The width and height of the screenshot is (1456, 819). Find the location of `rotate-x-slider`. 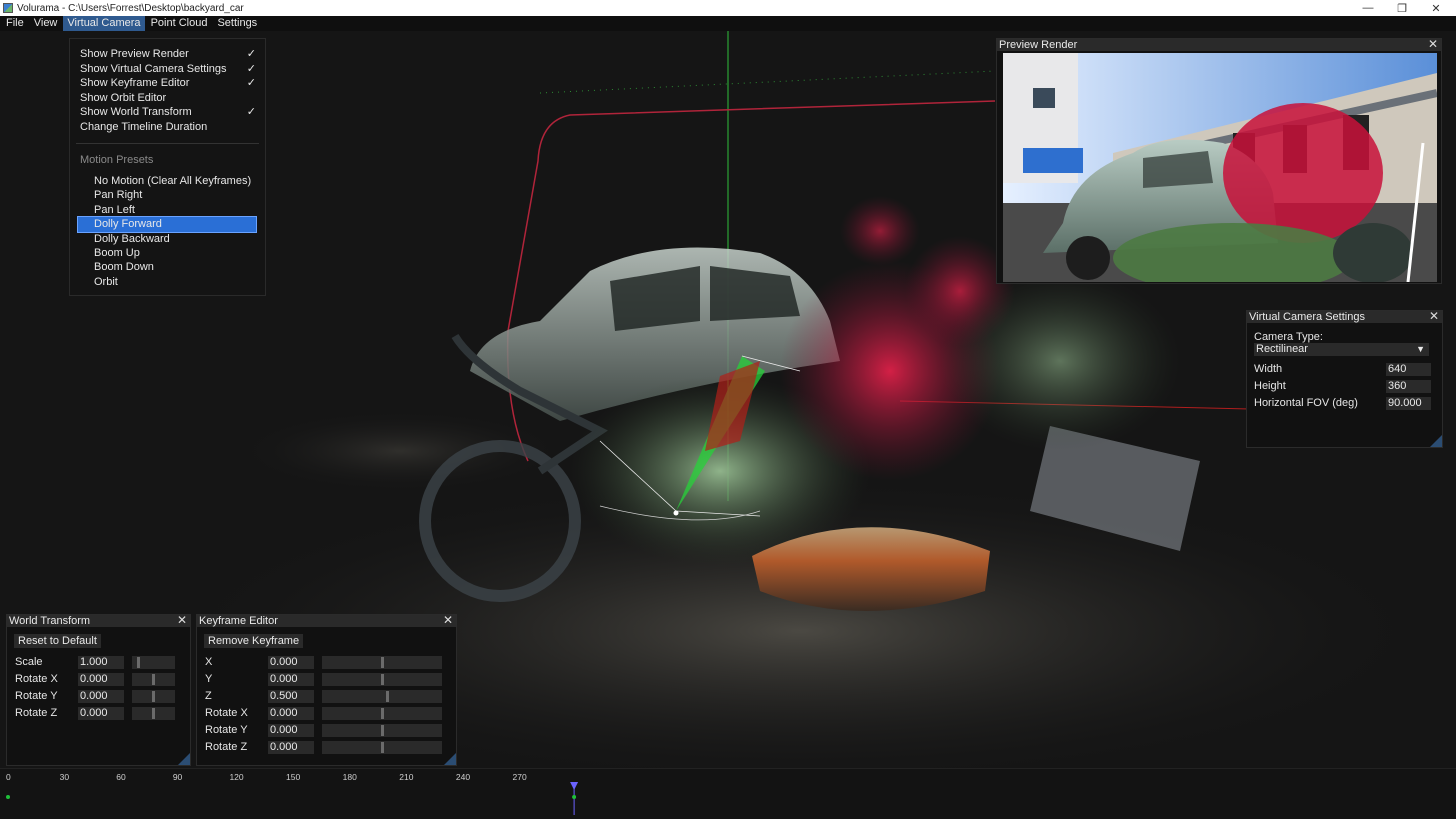

rotate-x-slider is located at coordinates (153, 679).